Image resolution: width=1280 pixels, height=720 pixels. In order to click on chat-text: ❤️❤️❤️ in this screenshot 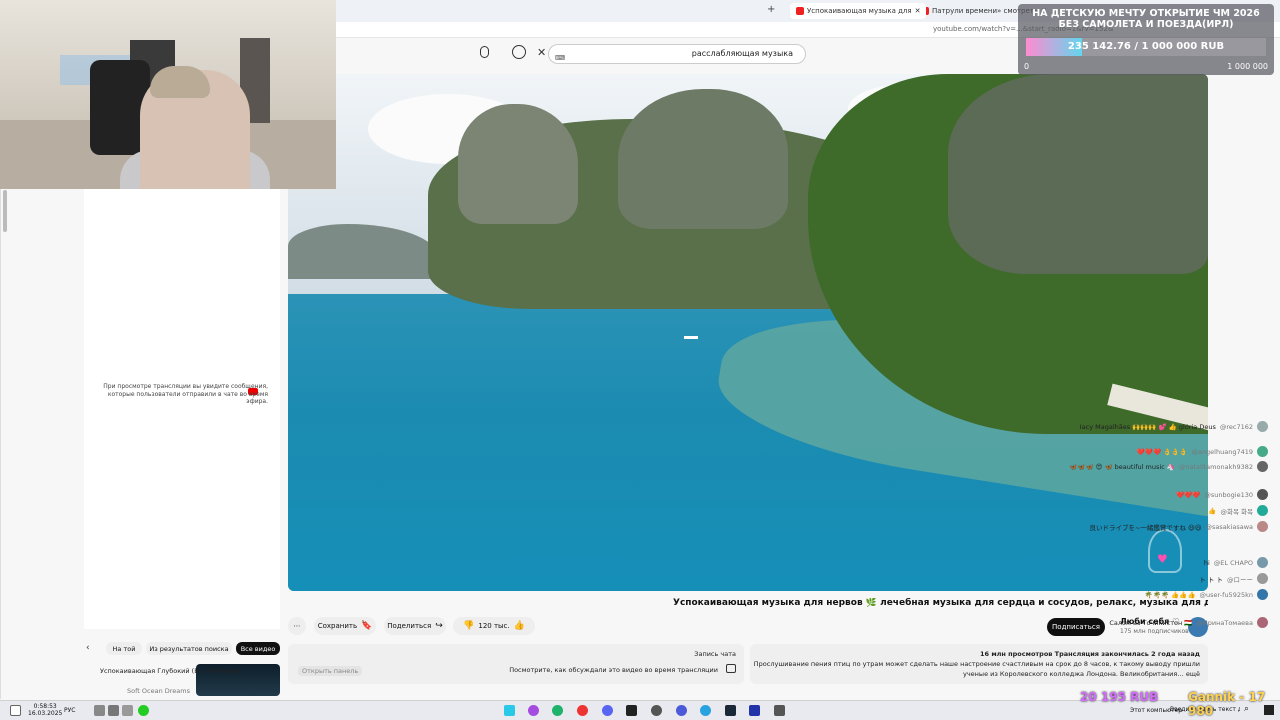, I will do `click(1188, 494)`.